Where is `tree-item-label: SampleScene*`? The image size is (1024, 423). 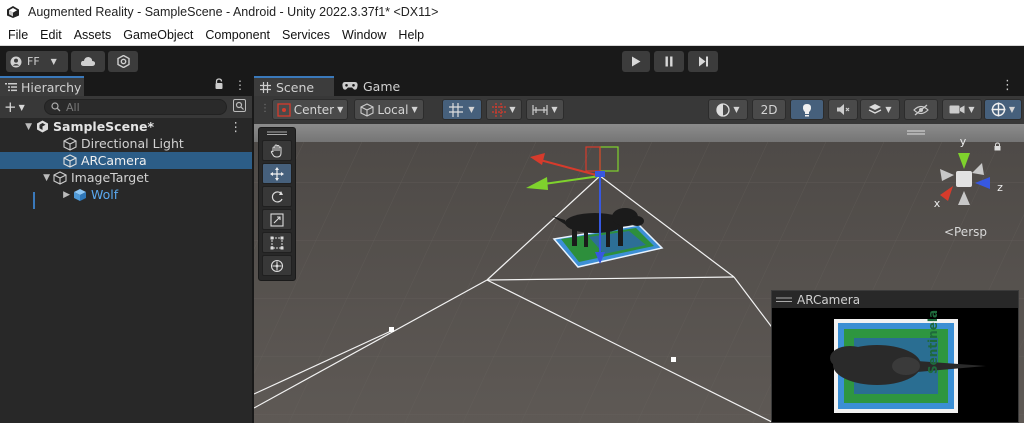 tree-item-label: SampleScene* is located at coordinates (103, 126).